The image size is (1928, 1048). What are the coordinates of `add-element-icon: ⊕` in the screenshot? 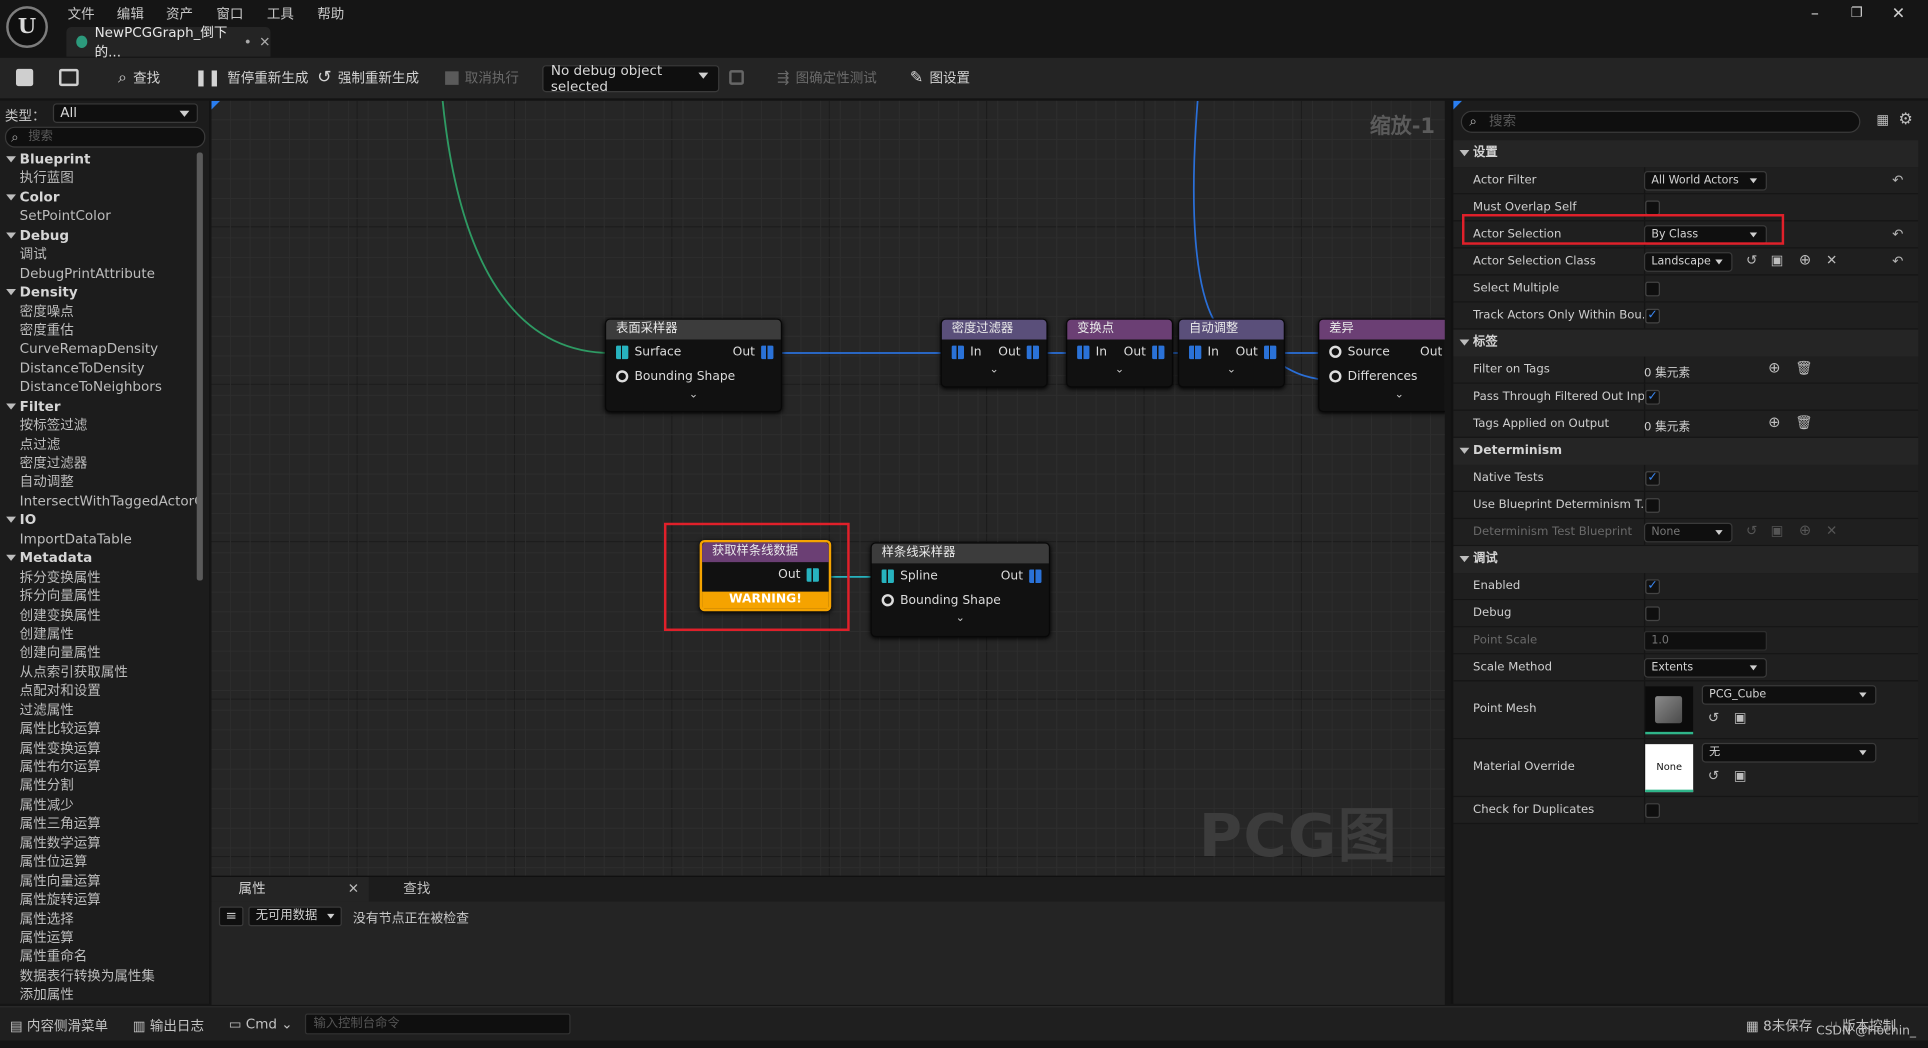 It's located at (1774, 421).